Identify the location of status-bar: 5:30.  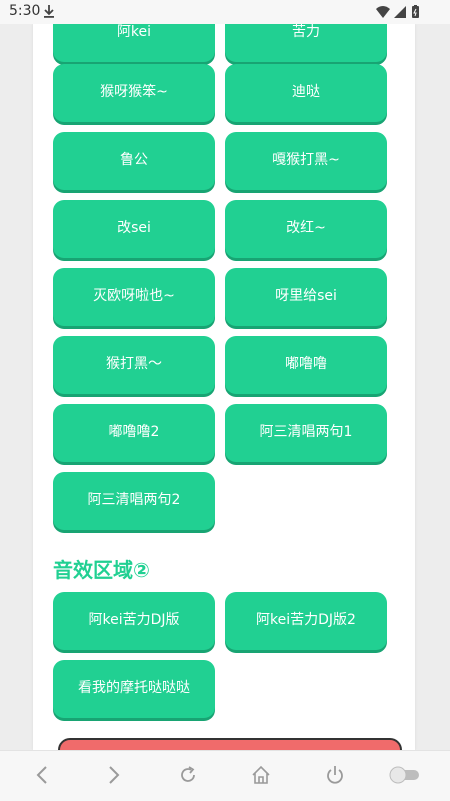
(225, 12).